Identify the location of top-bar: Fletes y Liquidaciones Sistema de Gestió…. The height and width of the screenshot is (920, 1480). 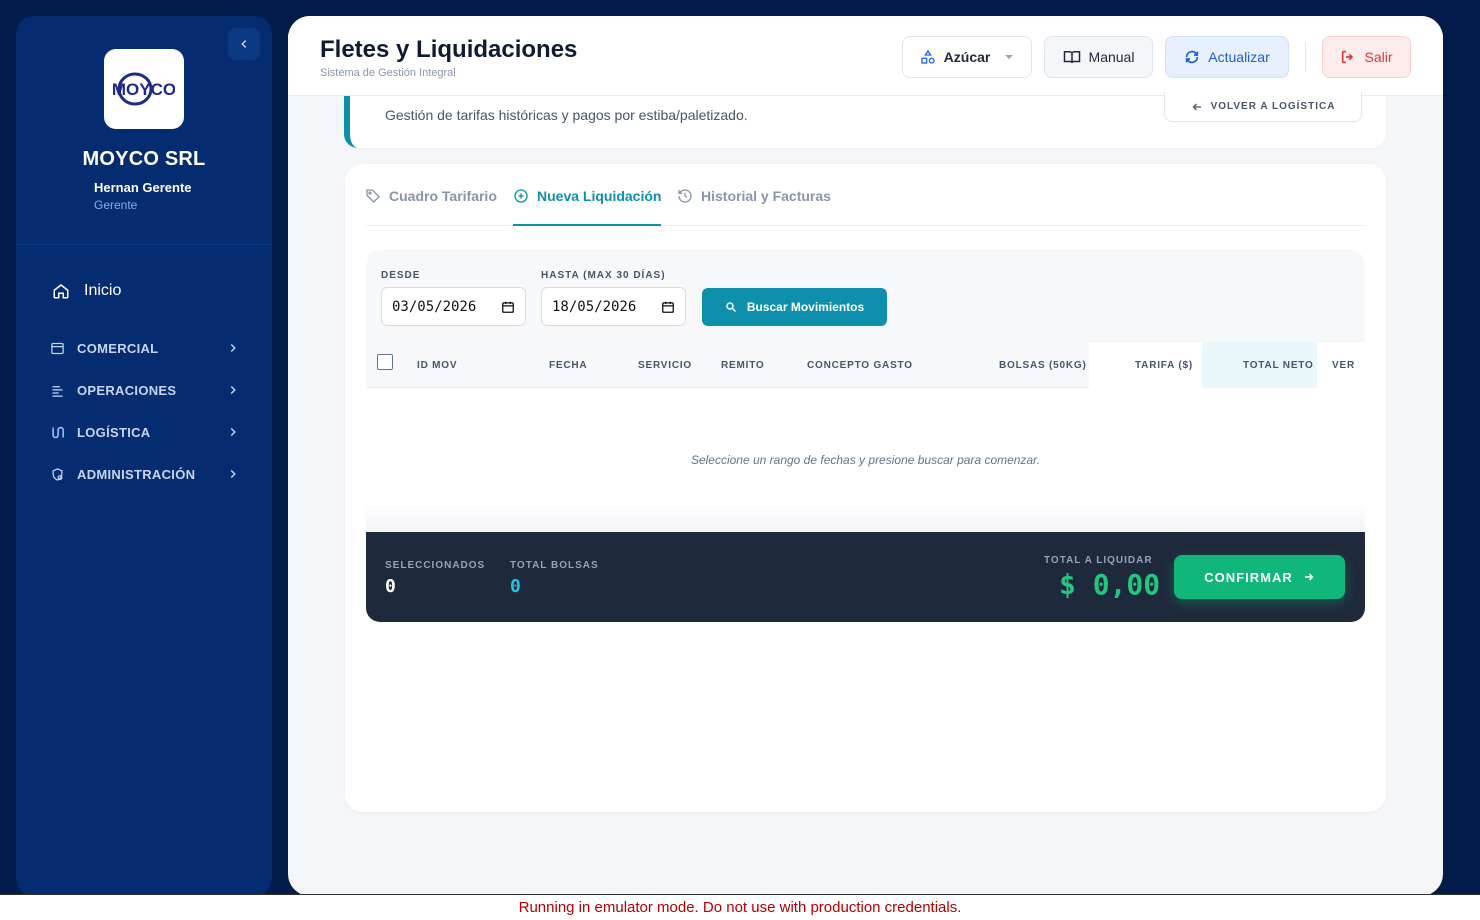
(865, 56).